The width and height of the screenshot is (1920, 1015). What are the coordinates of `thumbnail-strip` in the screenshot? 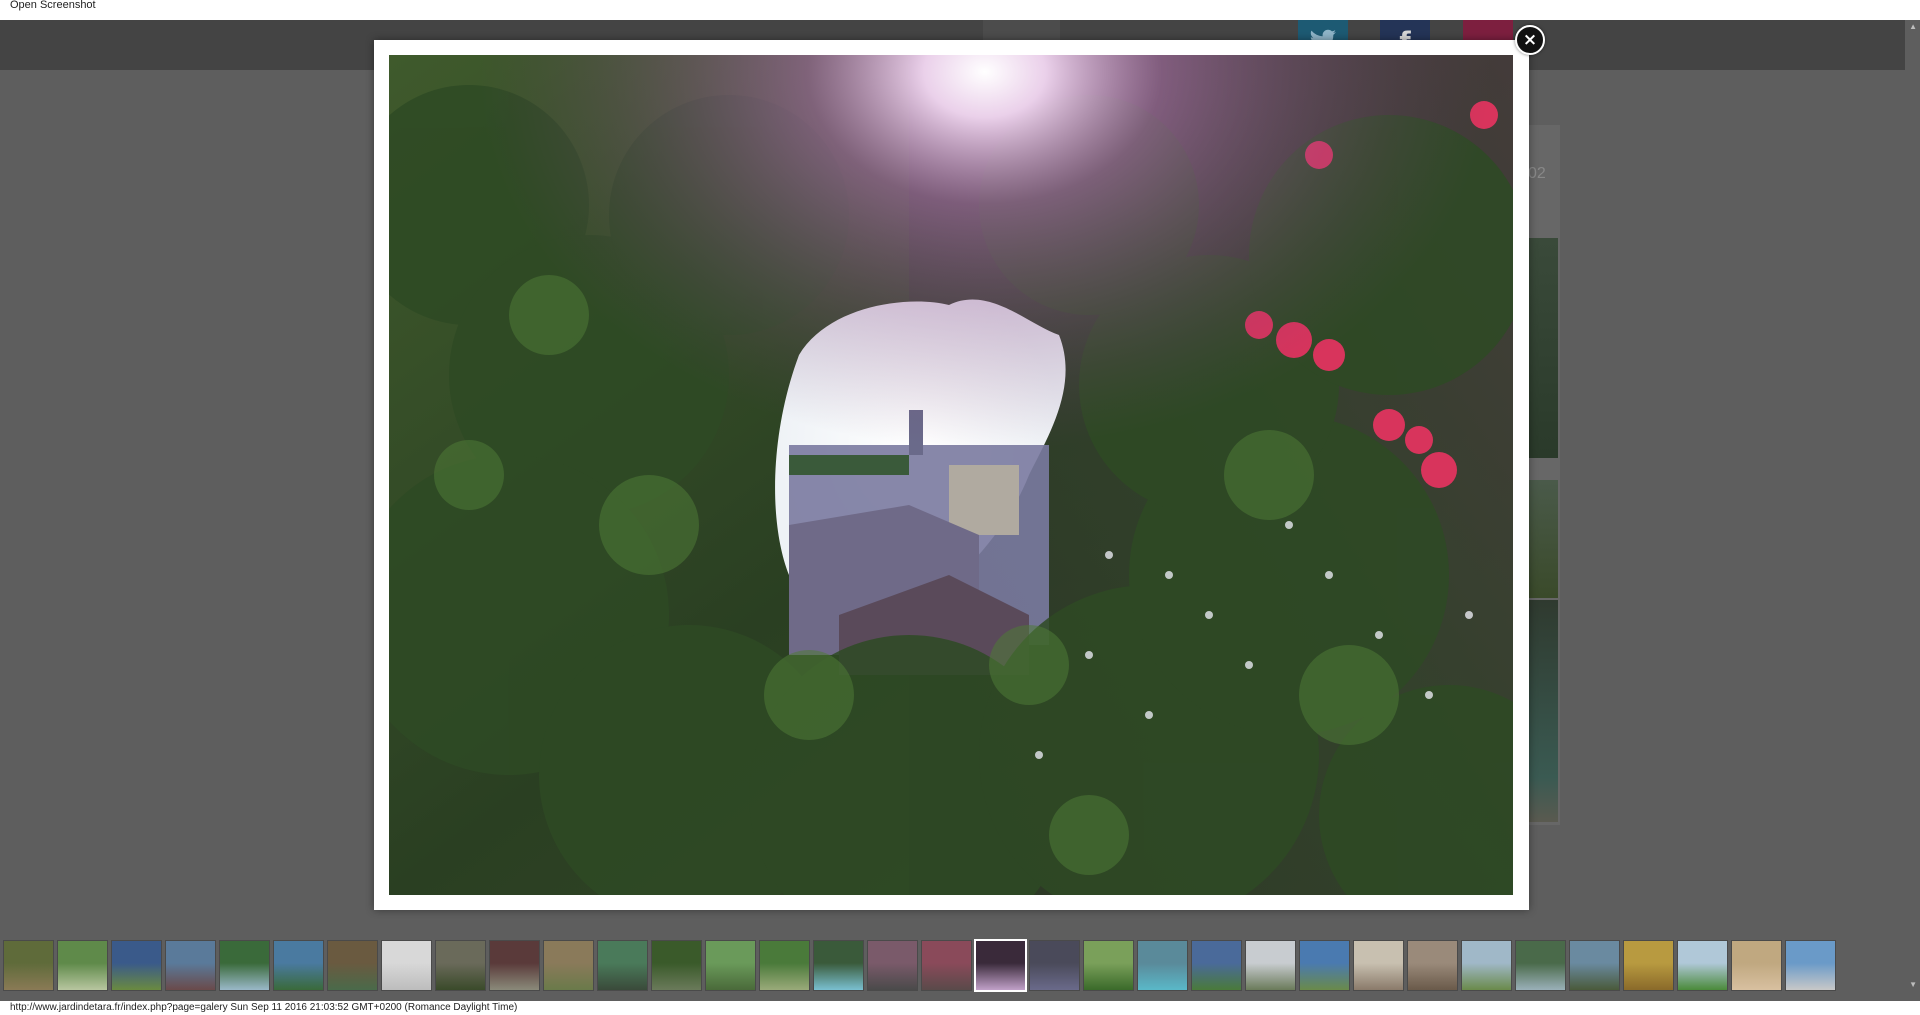 It's located at (952, 967).